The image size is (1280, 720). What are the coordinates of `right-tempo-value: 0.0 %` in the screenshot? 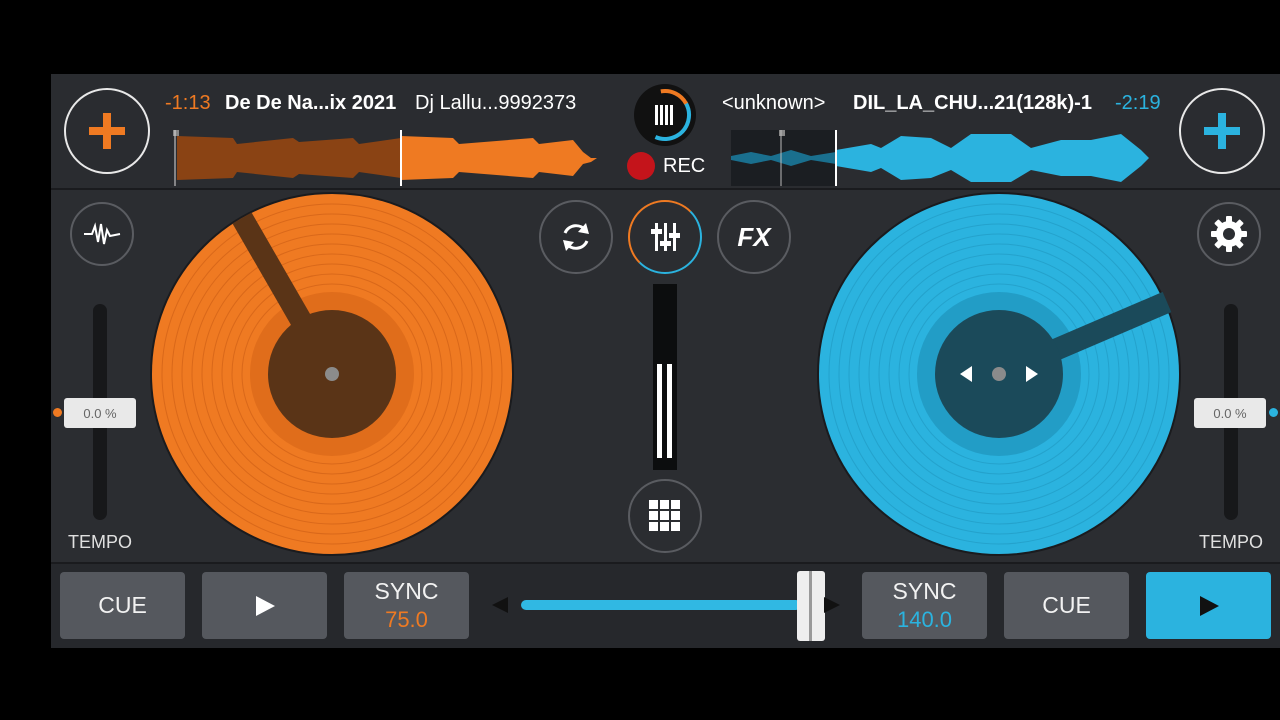 It's located at (1230, 413).